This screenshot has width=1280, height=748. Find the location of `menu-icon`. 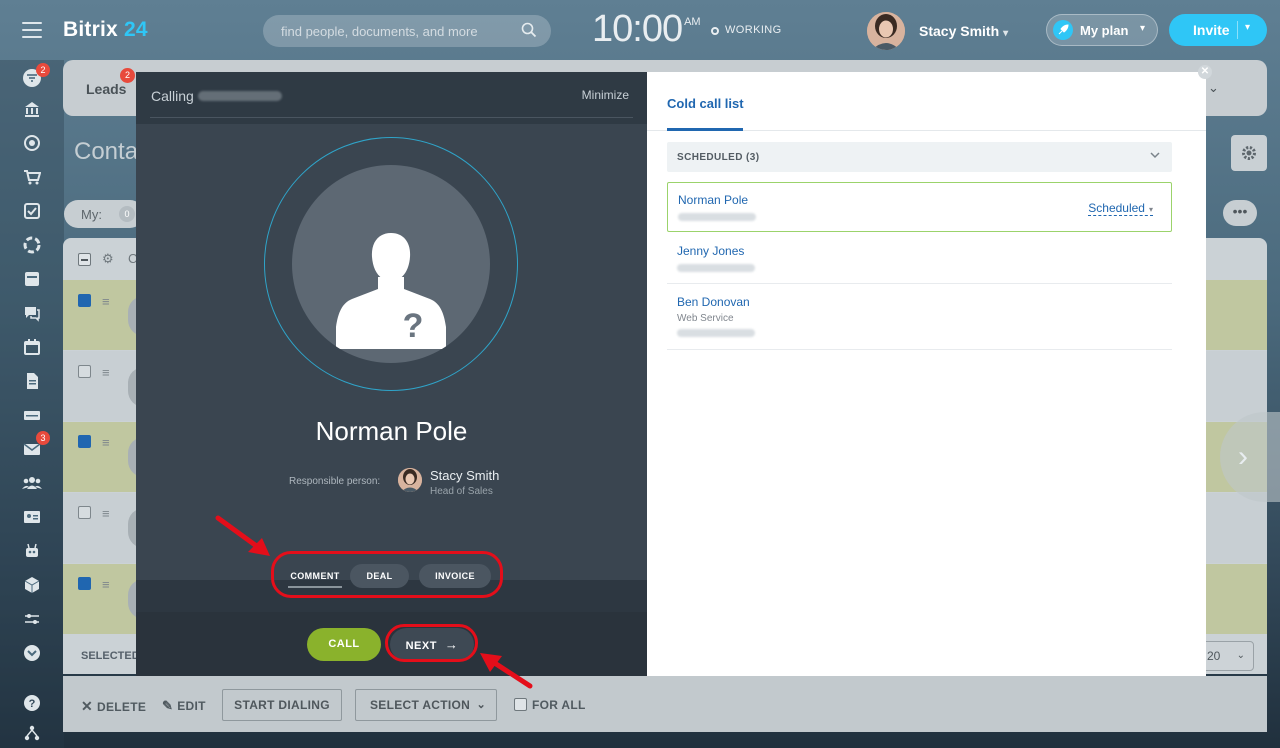

menu-icon is located at coordinates (32, 31).